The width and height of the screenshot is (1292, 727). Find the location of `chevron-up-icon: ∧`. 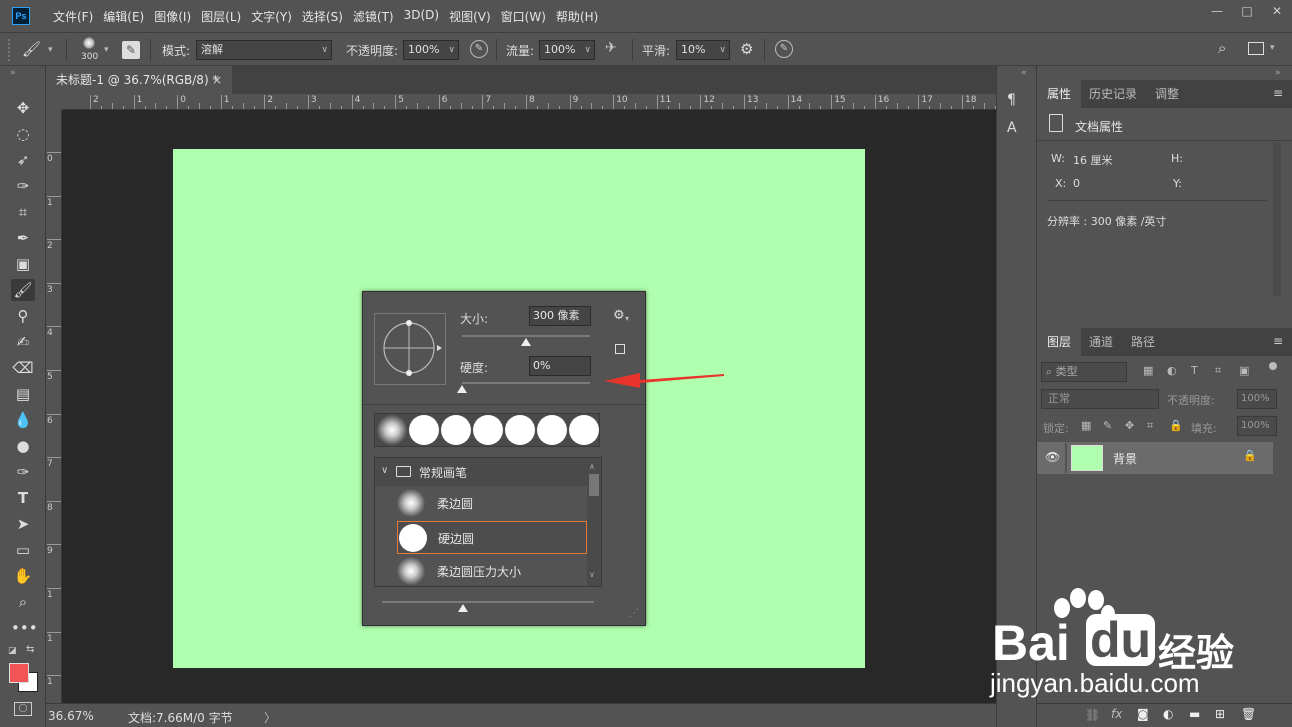

chevron-up-icon: ∧ is located at coordinates (592, 466).